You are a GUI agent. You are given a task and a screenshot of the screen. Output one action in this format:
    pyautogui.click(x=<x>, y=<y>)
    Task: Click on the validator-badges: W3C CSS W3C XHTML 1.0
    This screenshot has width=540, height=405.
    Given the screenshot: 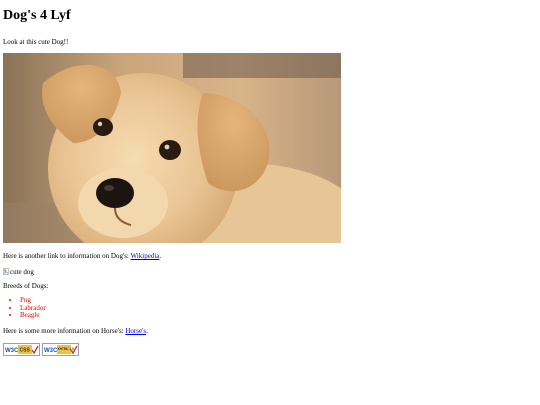 What is the action you would take?
    pyautogui.click(x=271, y=349)
    